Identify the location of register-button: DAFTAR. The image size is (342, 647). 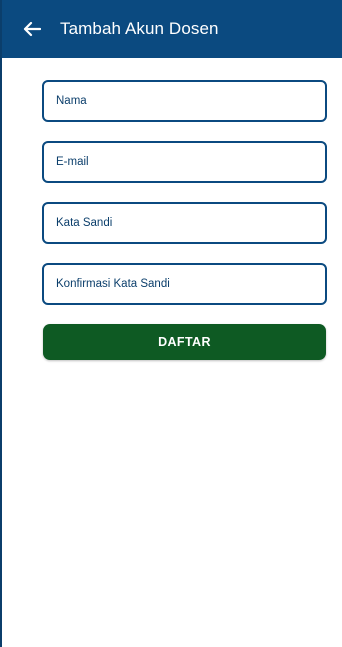
(184, 342).